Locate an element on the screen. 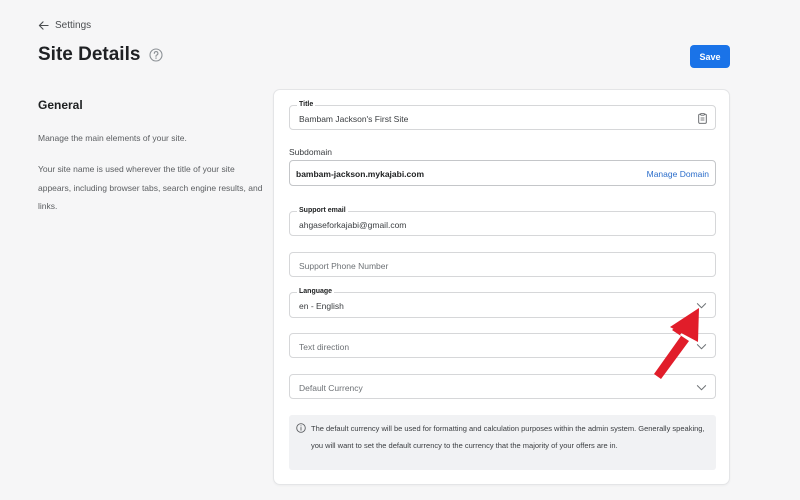  back-link-label: Settings is located at coordinates (73, 25).